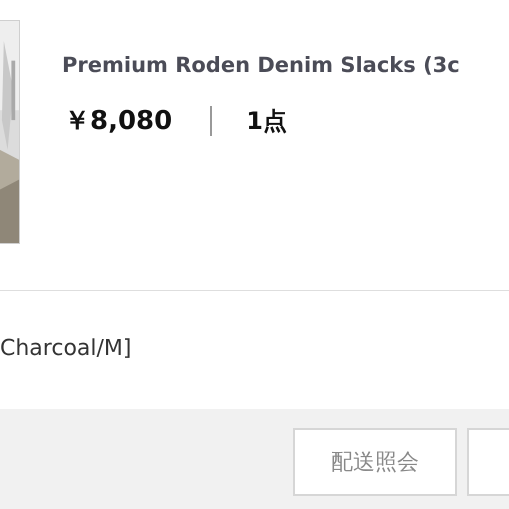  Describe the element at coordinates (261, 65) in the screenshot. I see `product-title: Premium Roden Denim Slacks (3c` at that location.